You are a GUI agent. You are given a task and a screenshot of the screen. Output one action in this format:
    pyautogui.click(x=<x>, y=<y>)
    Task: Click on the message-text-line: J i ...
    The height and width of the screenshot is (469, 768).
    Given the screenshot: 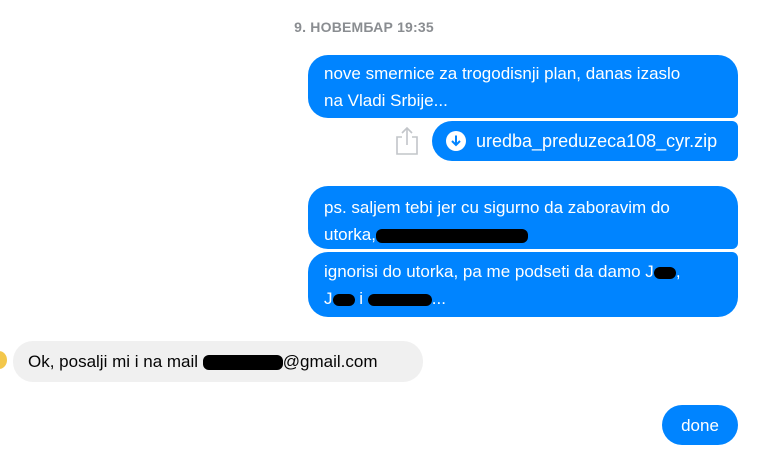 What is the action you would take?
    pyautogui.click(x=385, y=298)
    